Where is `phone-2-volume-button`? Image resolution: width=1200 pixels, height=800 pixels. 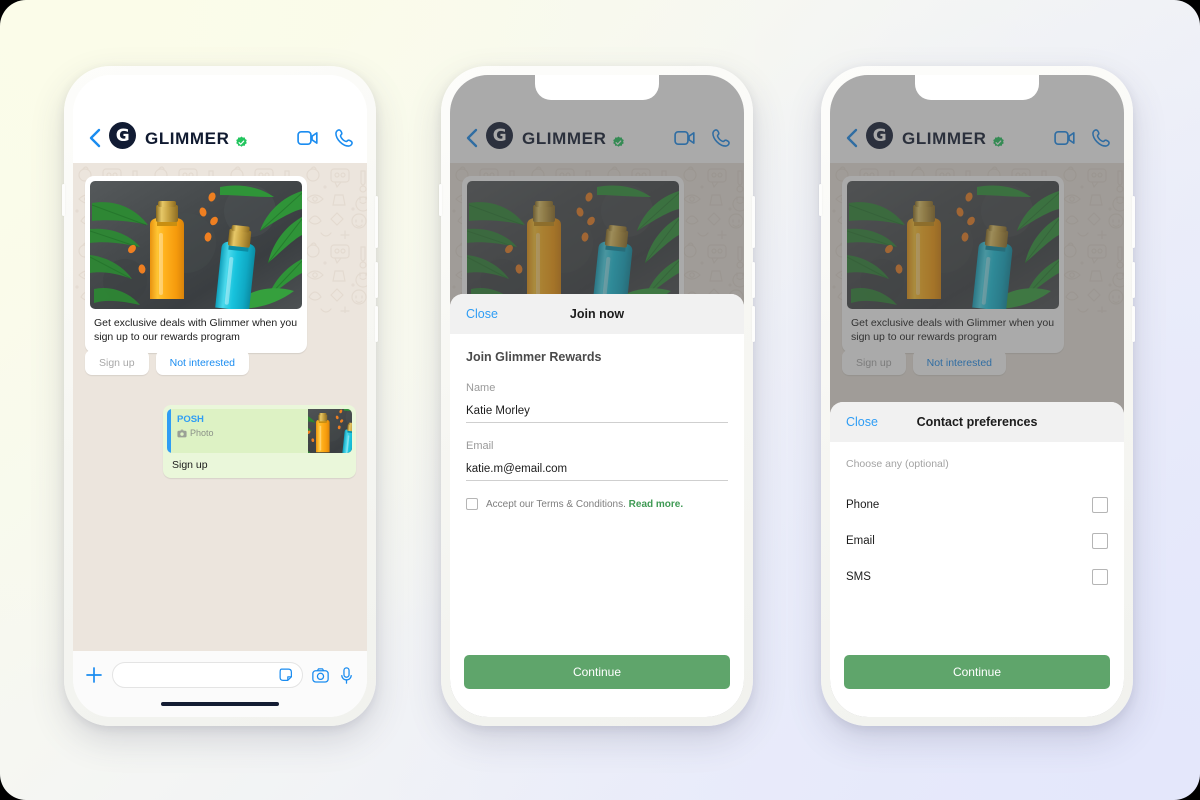 phone-2-volume-button is located at coordinates (440, 200).